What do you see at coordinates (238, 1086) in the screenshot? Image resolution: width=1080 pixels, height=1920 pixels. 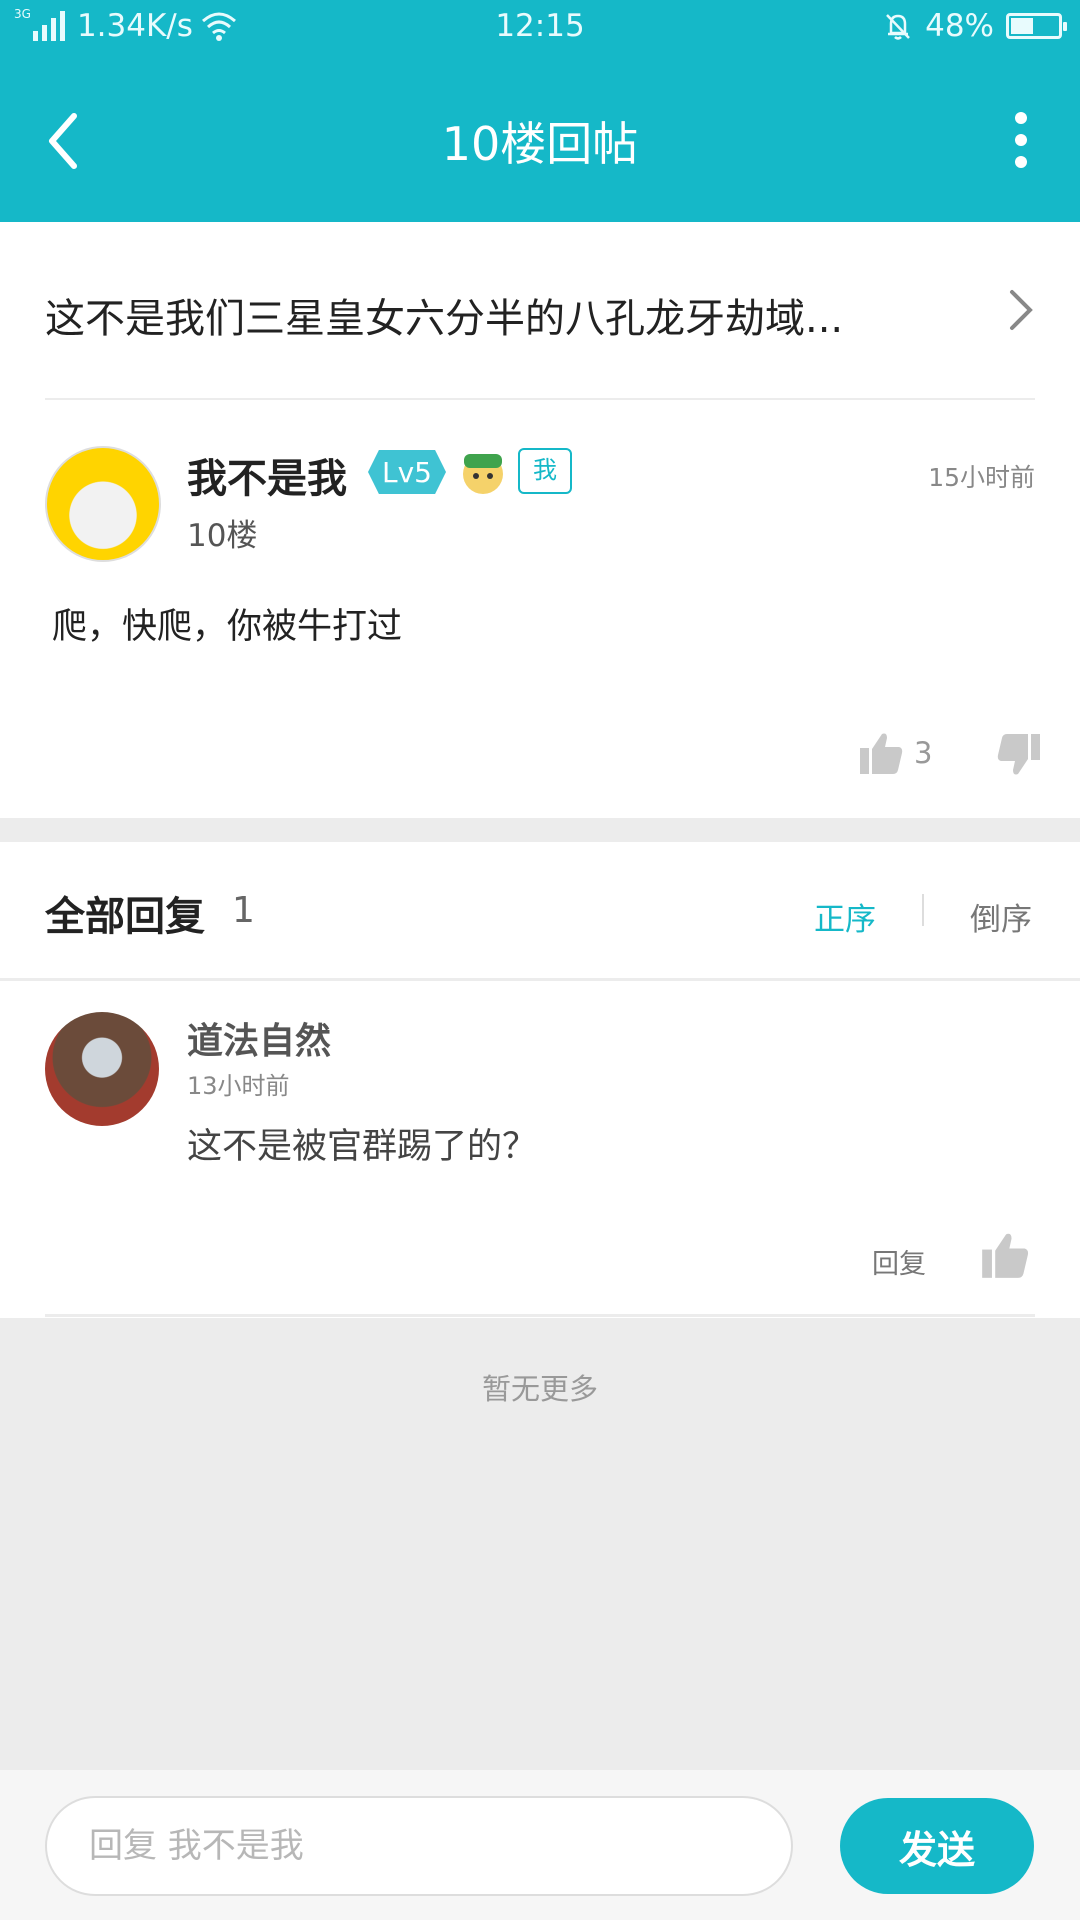 I see `reply-time: 13小时前` at bounding box center [238, 1086].